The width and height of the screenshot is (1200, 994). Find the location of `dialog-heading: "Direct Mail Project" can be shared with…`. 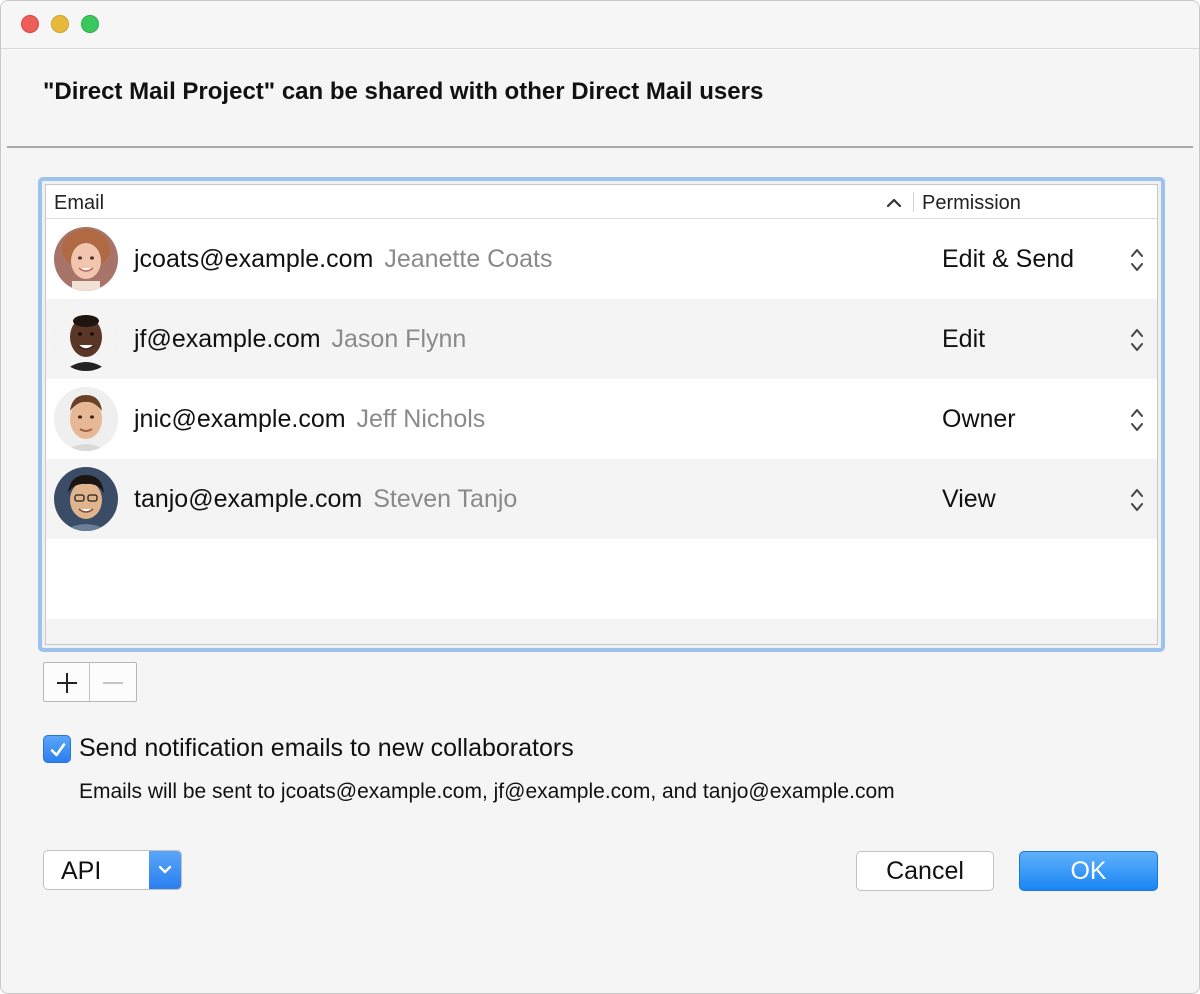

dialog-heading: "Direct Mail Project" can be shared with… is located at coordinates (403, 91).